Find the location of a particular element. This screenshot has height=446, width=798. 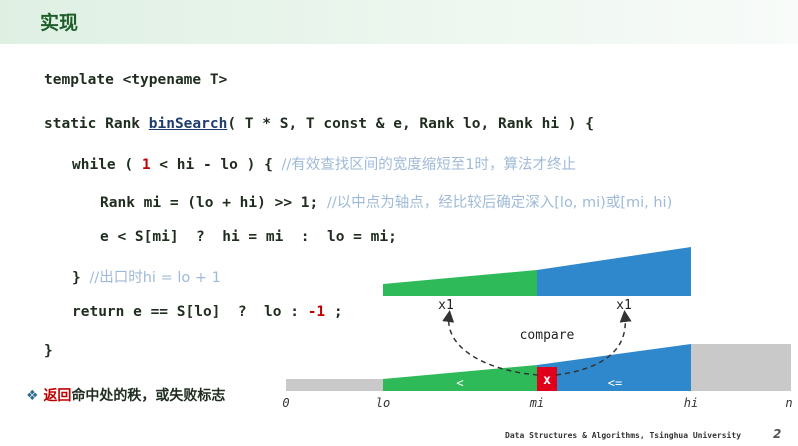

le-label: <= is located at coordinates (615, 383).